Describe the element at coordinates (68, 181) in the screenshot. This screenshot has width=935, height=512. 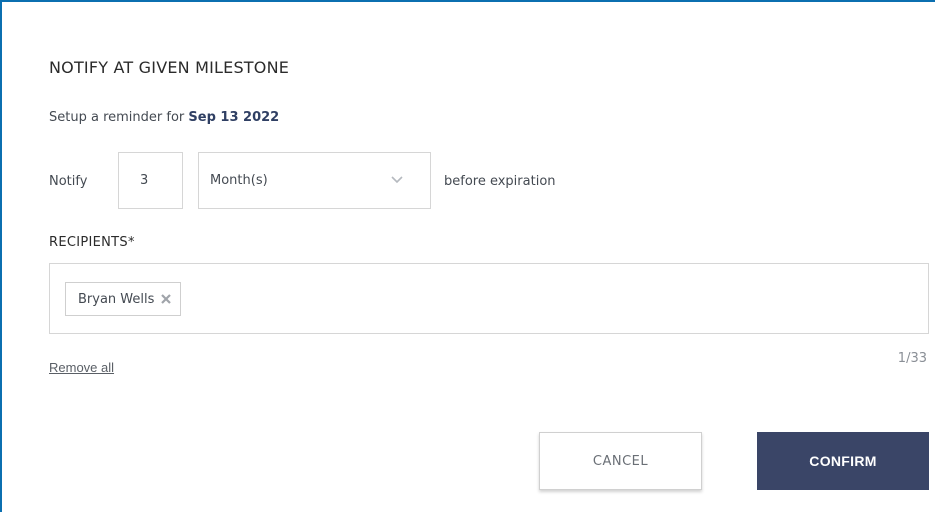
I see `notify-label: Notify` at that location.